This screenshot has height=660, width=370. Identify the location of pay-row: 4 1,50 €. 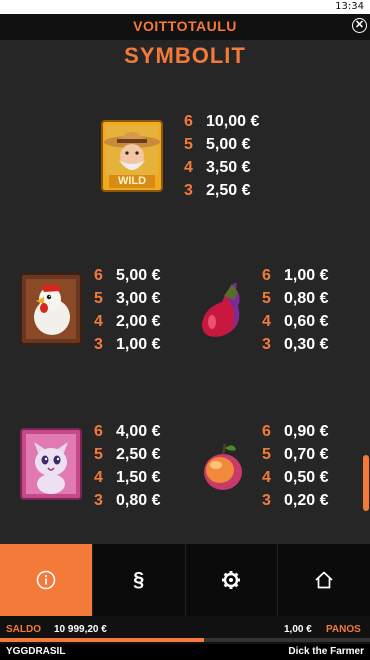
(127, 477).